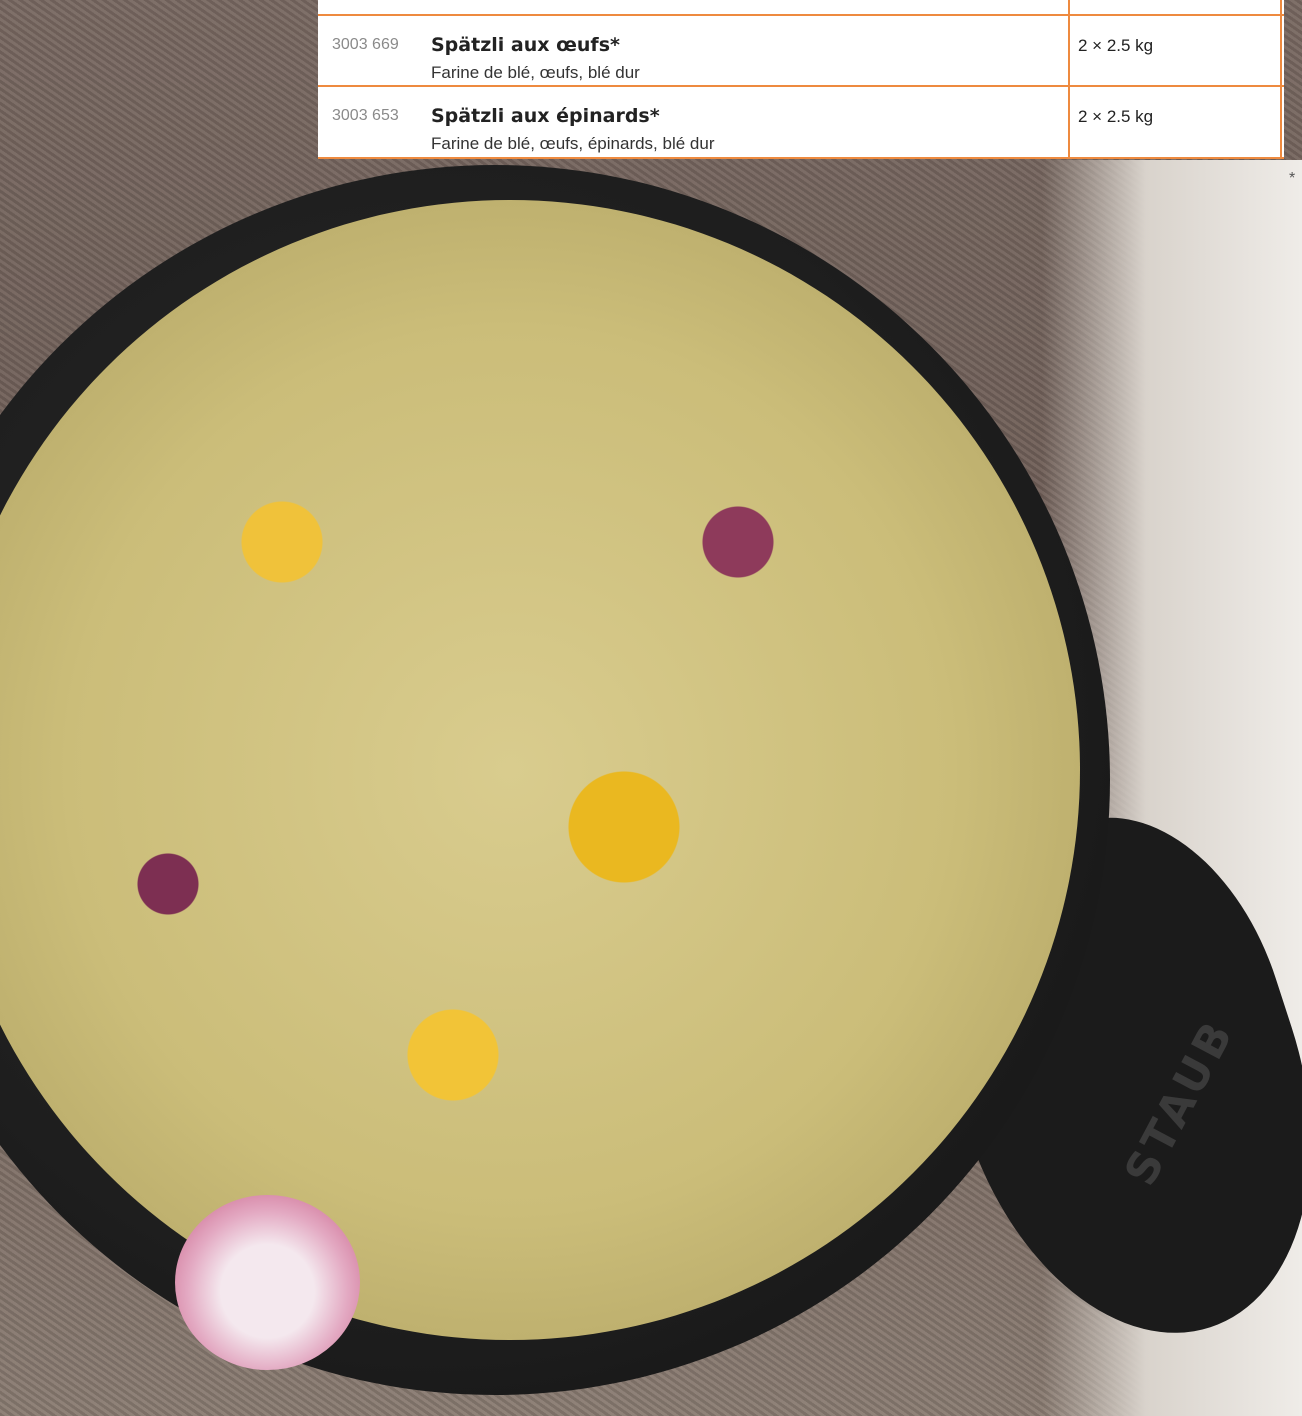 This screenshot has height=1416, width=1302. Describe the element at coordinates (365, 115) in the screenshot. I see `article-code: 3003 653` at that location.